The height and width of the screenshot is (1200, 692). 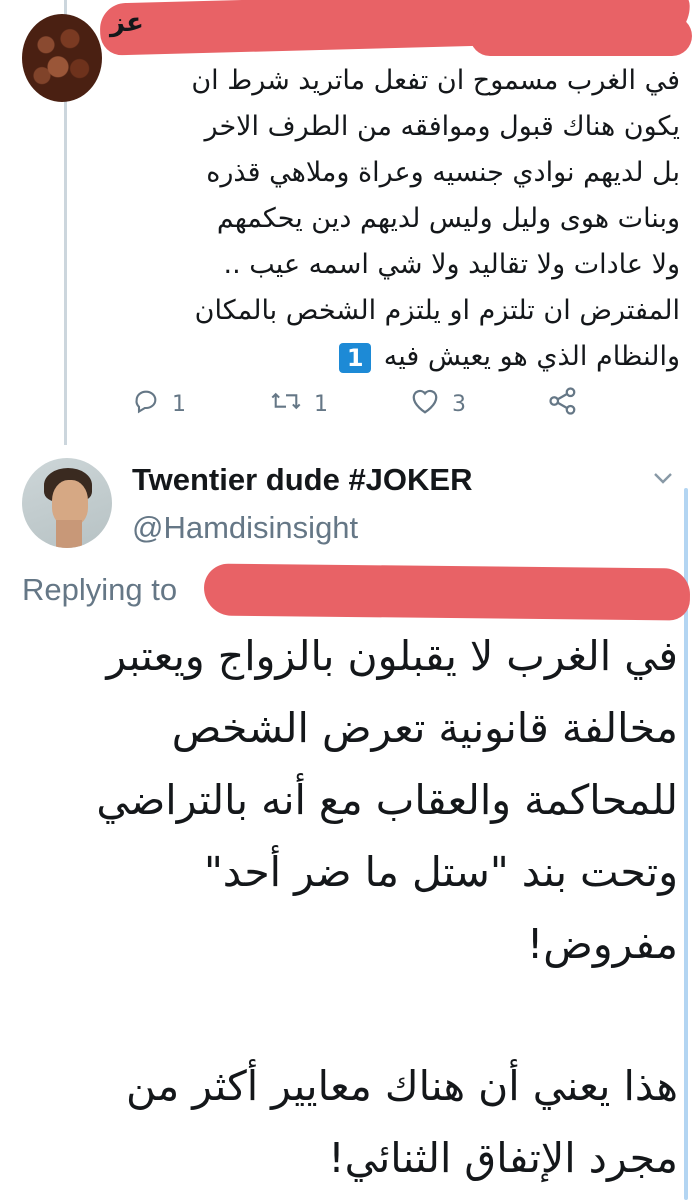 I want to click on reply-button: 1, so click(x=159, y=404).